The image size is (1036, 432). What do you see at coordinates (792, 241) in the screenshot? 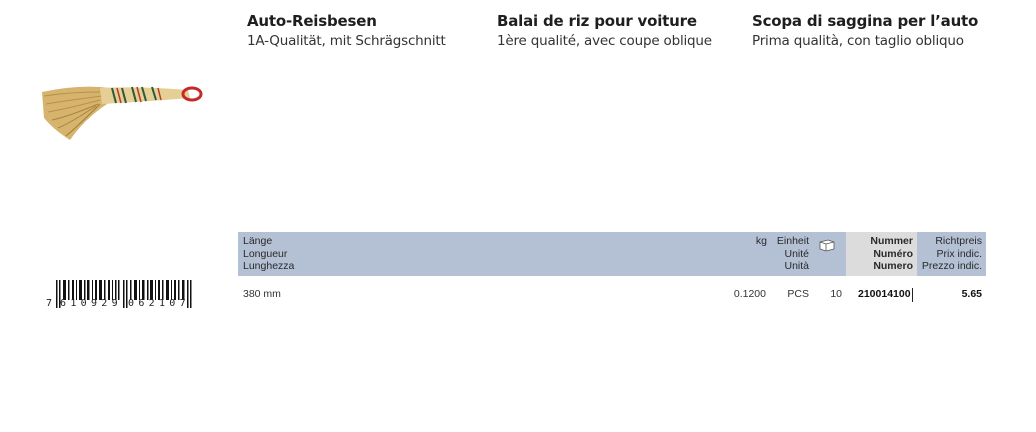
I see `header-unit-de: Einheit` at bounding box center [792, 241].